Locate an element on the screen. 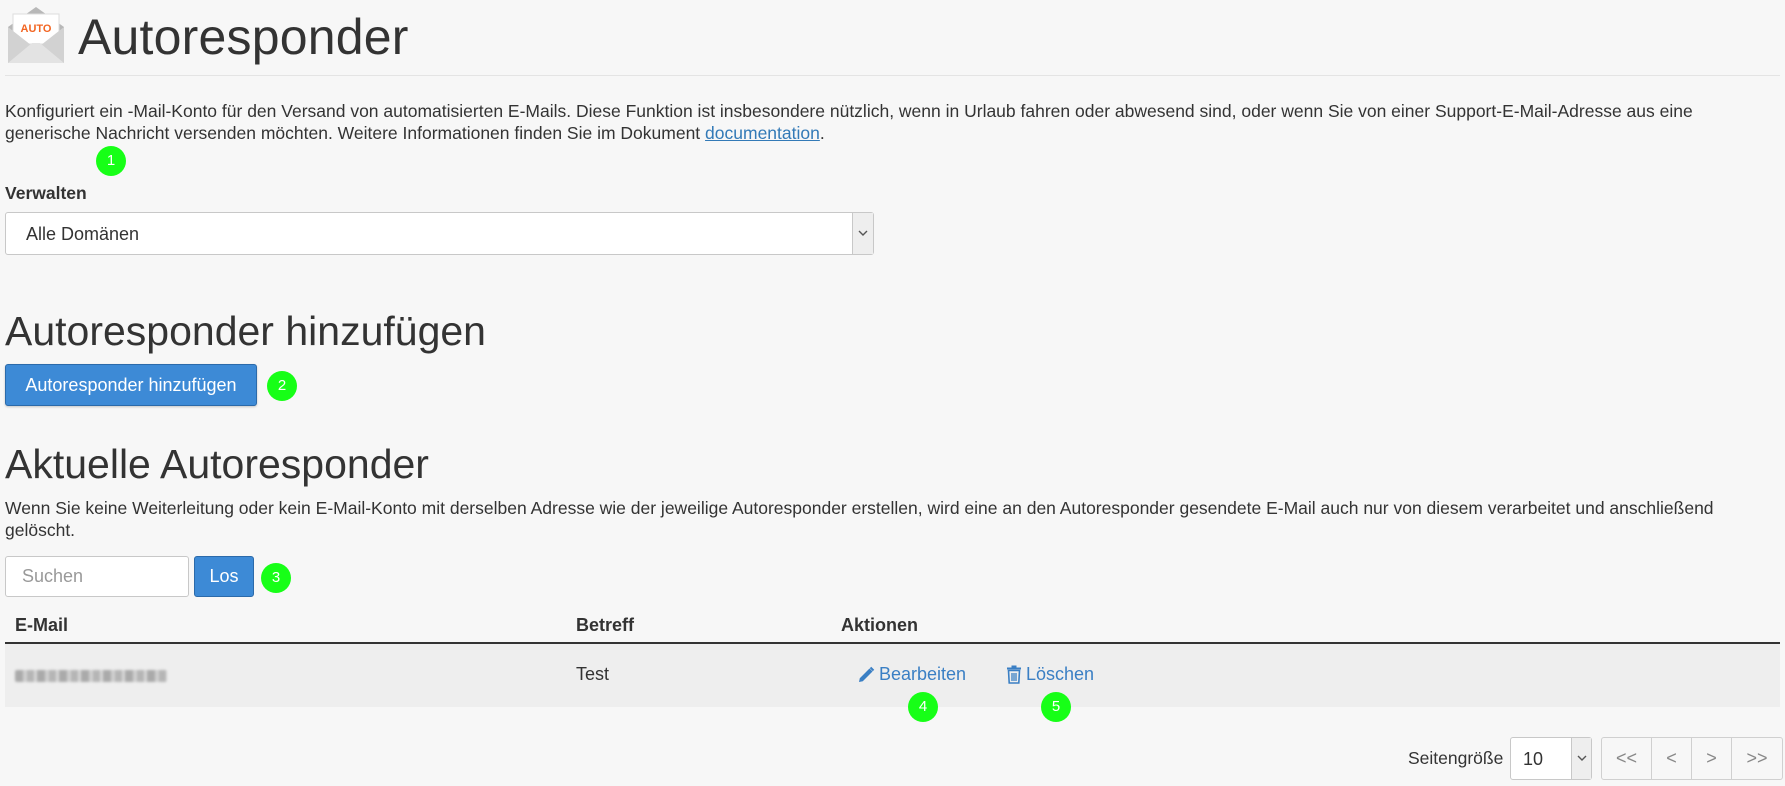  annotation-badge-3: 3 is located at coordinates (276, 578).